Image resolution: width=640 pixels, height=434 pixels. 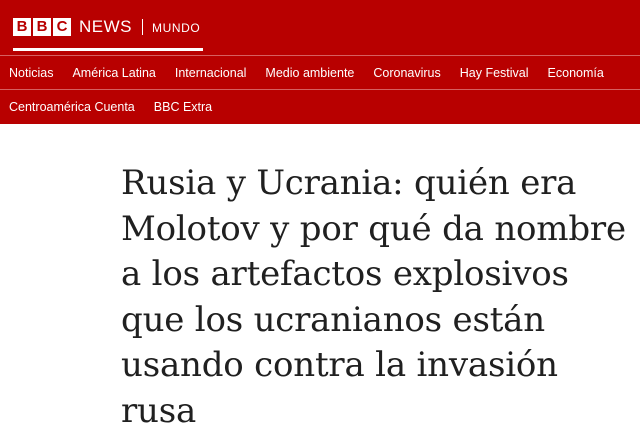 What do you see at coordinates (183, 107) in the screenshot?
I see `nav-item-bbc-extra: BBC Extra` at bounding box center [183, 107].